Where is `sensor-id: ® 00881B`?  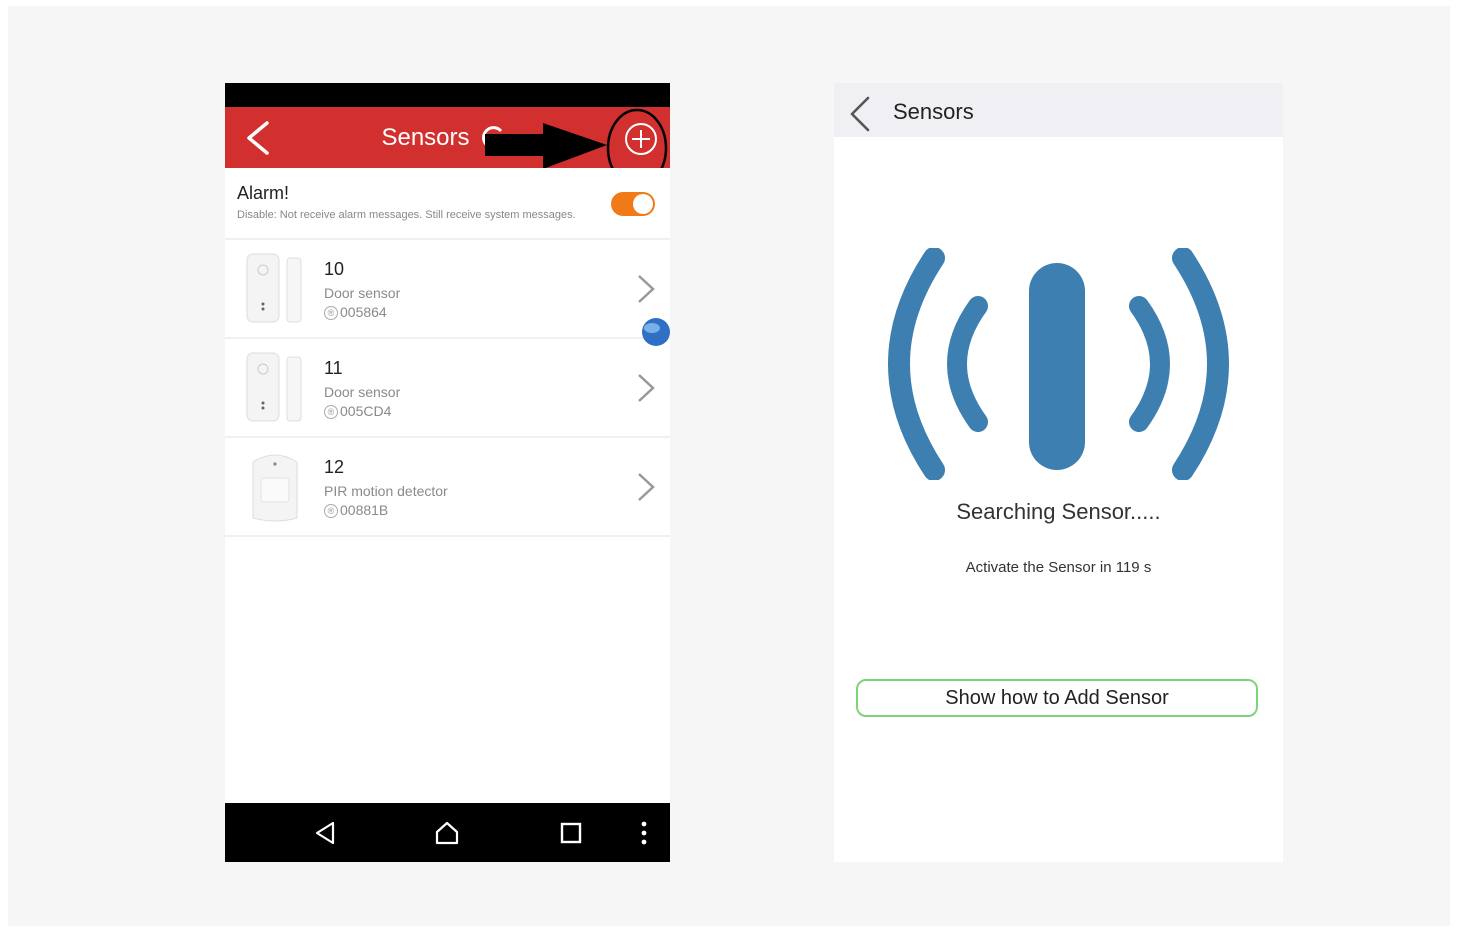
sensor-id: ® 00881B is located at coordinates (356, 510).